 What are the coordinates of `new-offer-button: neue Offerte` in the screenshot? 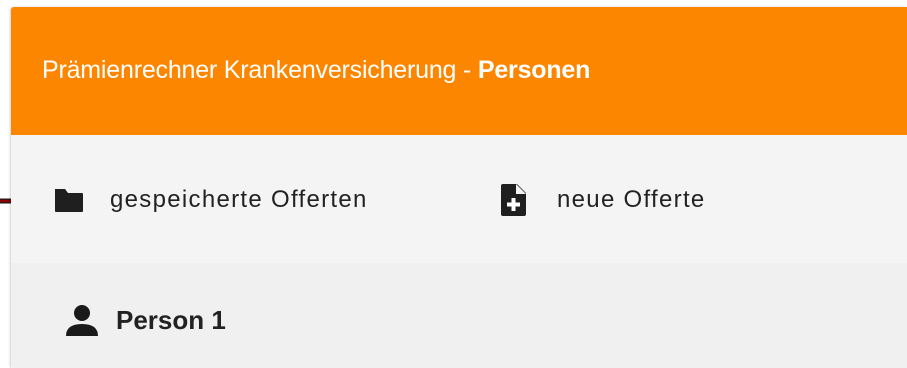 It's located at (602, 200).